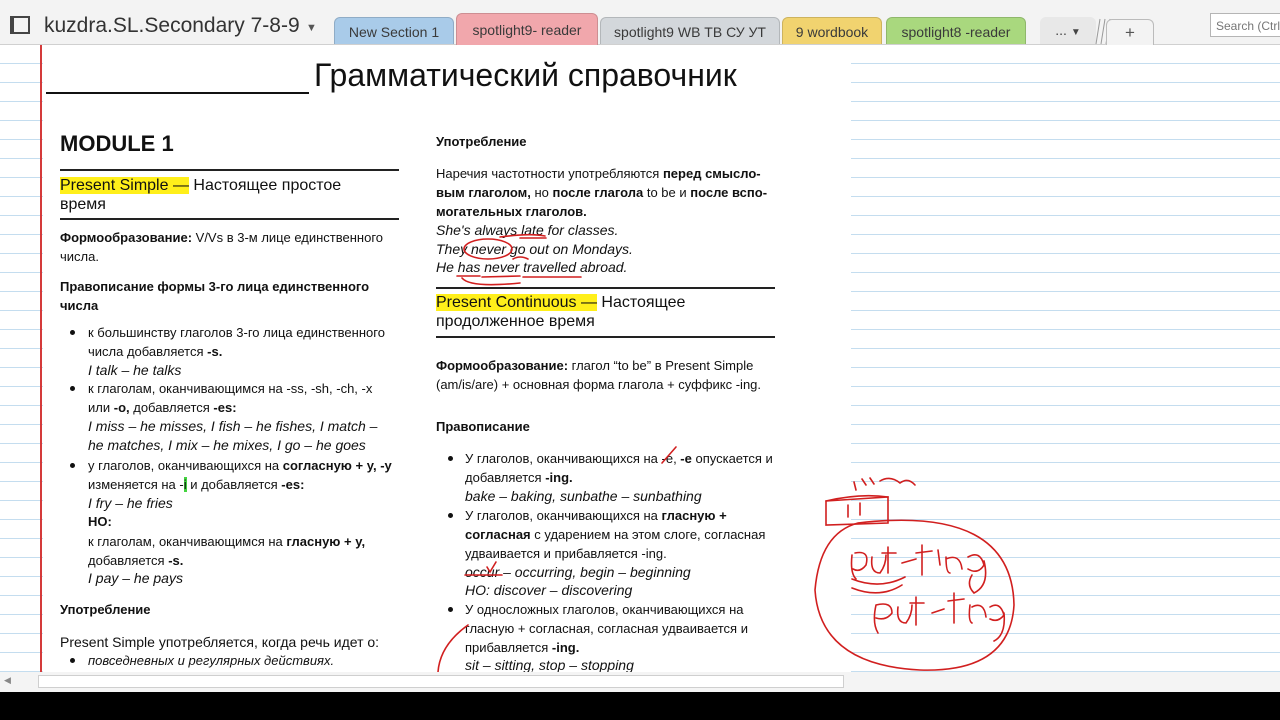  Describe the element at coordinates (511, 211) in the screenshot. I see `adverb-rule: могательных глаголов.` at that location.